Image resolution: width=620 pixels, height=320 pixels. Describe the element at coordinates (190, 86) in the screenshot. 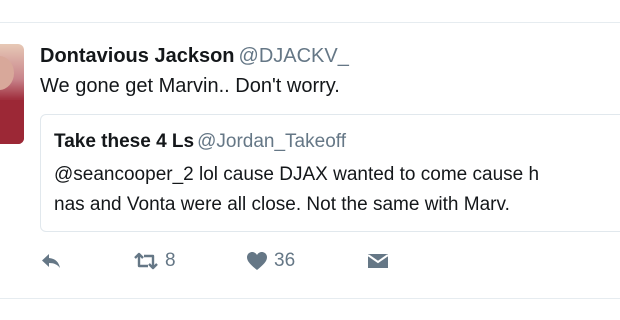

I see `tweet-text: We gone get Marvin.. Don't worry.` at that location.